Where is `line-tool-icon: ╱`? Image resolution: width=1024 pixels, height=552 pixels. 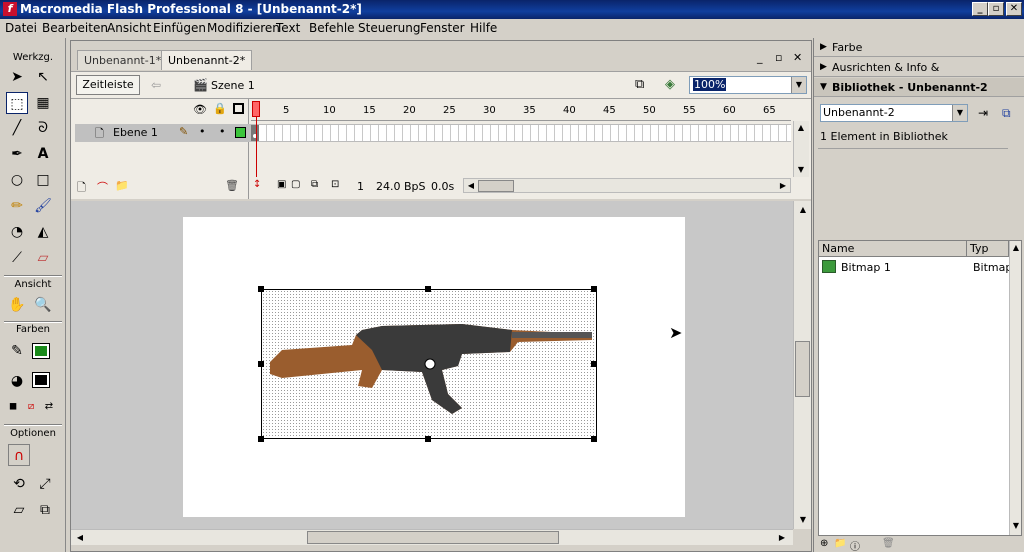 line-tool-icon: ╱ is located at coordinates (17, 128).